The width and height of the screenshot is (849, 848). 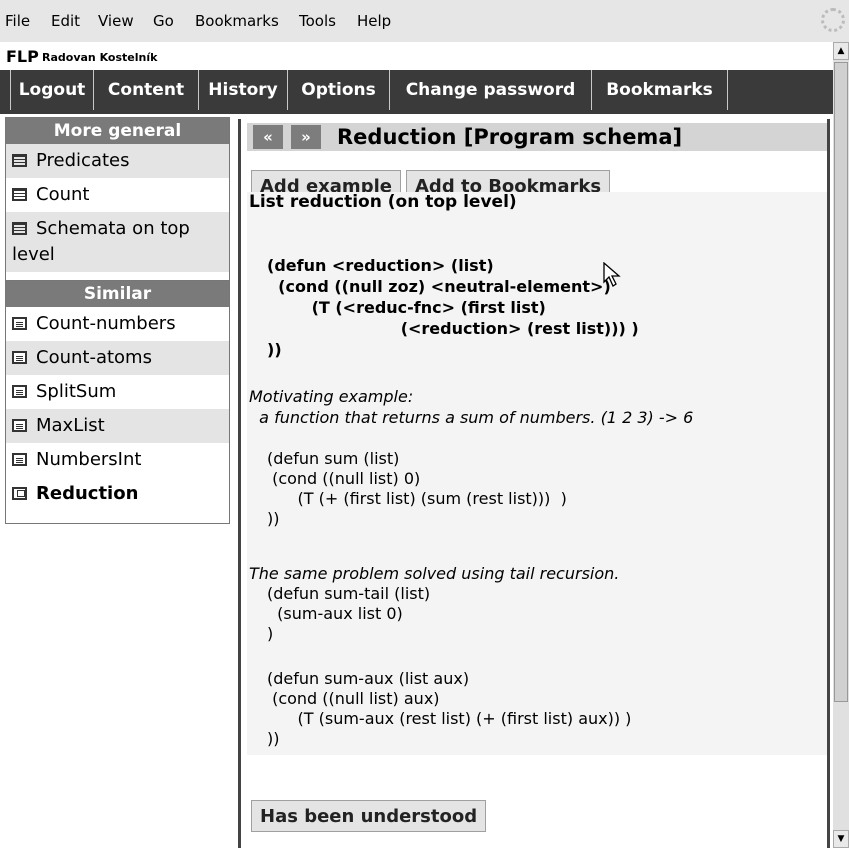 I want to click on menu-bookmarks: Bookmarks, so click(x=237, y=21).